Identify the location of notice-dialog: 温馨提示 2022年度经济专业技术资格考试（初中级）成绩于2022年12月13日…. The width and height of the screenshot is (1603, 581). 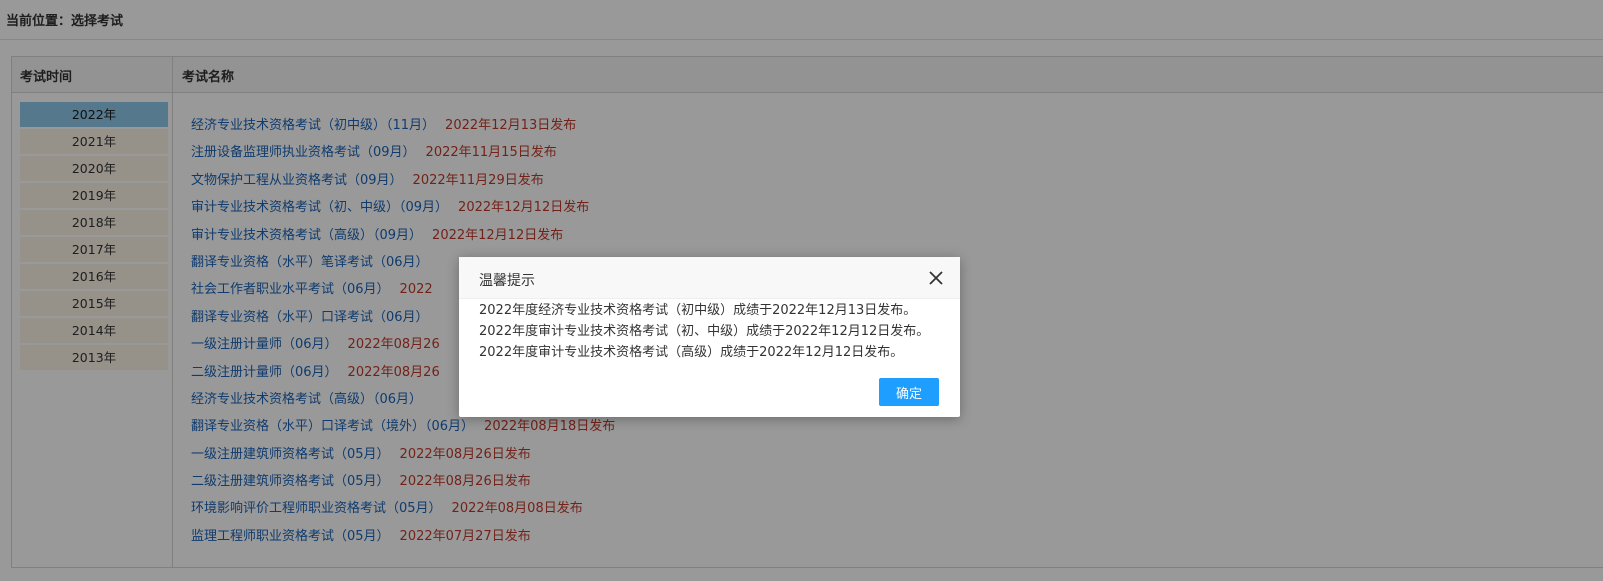
(709, 337).